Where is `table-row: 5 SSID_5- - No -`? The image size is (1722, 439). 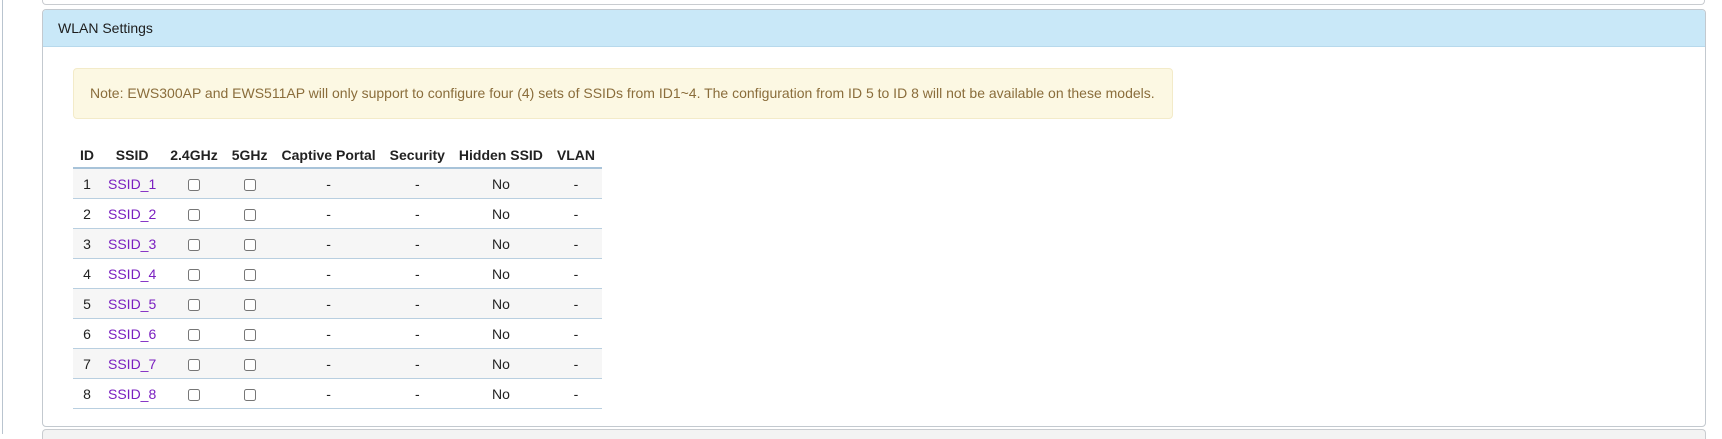 table-row: 5 SSID_5- - No - is located at coordinates (338, 303).